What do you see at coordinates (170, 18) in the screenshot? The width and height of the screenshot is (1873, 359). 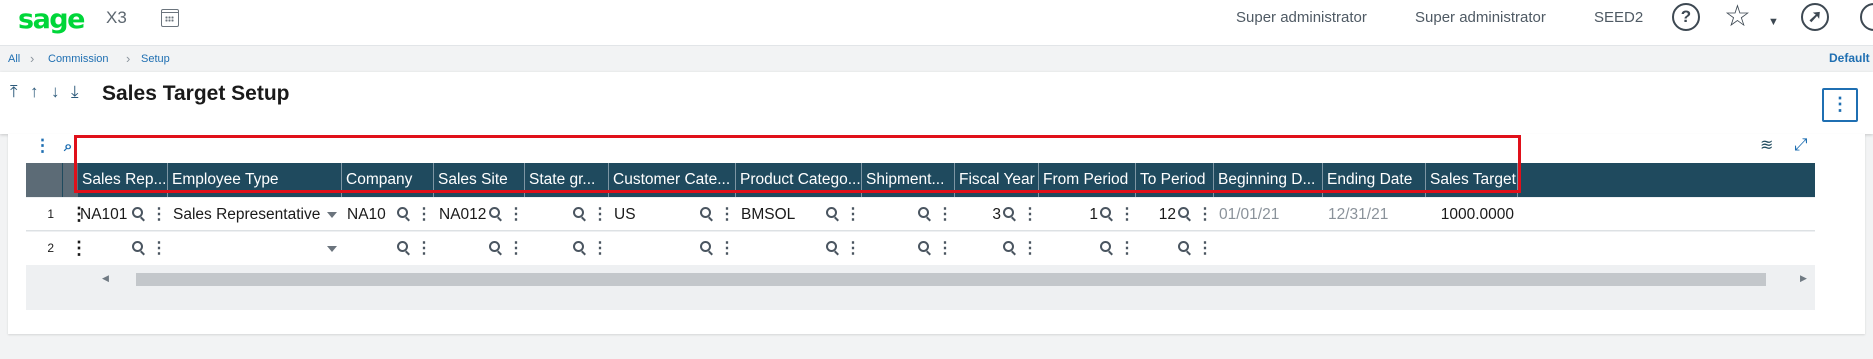 I see `calendar-icon` at bounding box center [170, 18].